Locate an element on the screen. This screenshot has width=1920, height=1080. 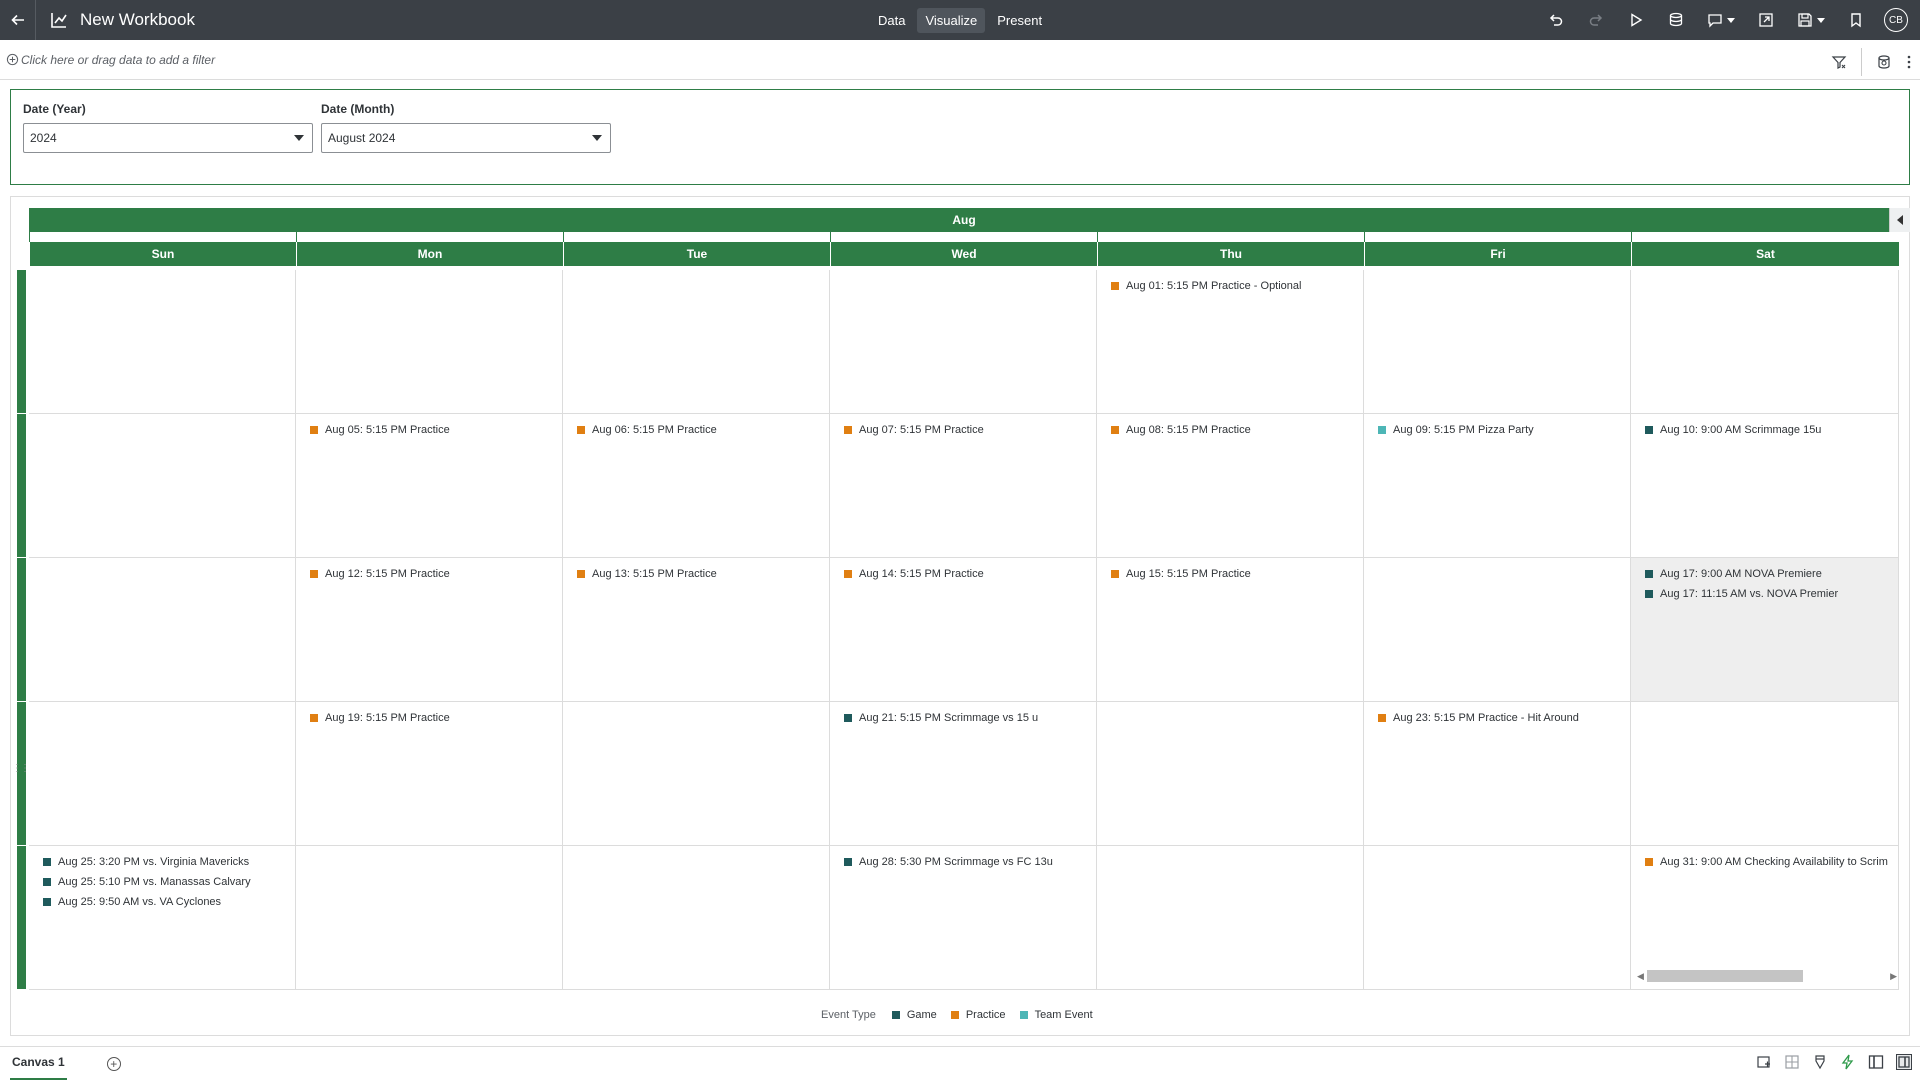
calendar-day-cell: Aug 15: 5:15 PM Practice is located at coordinates (1230, 630).